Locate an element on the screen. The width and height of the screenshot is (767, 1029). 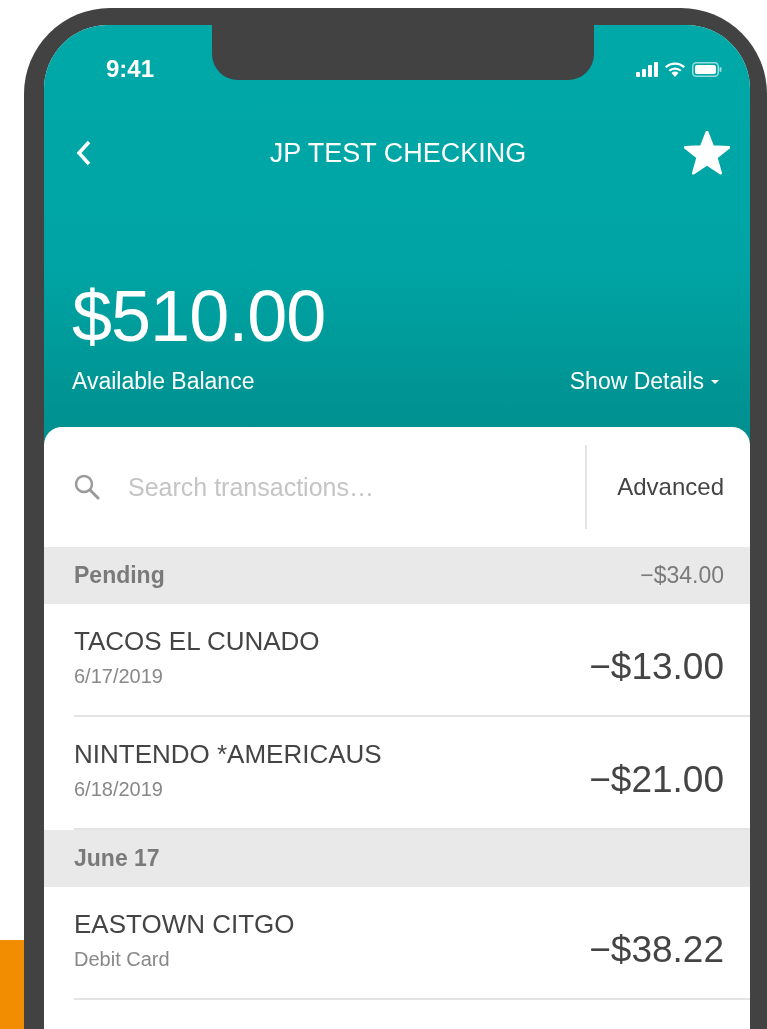
transaction-name: TACOS EL CUNADO is located at coordinates (197, 641).